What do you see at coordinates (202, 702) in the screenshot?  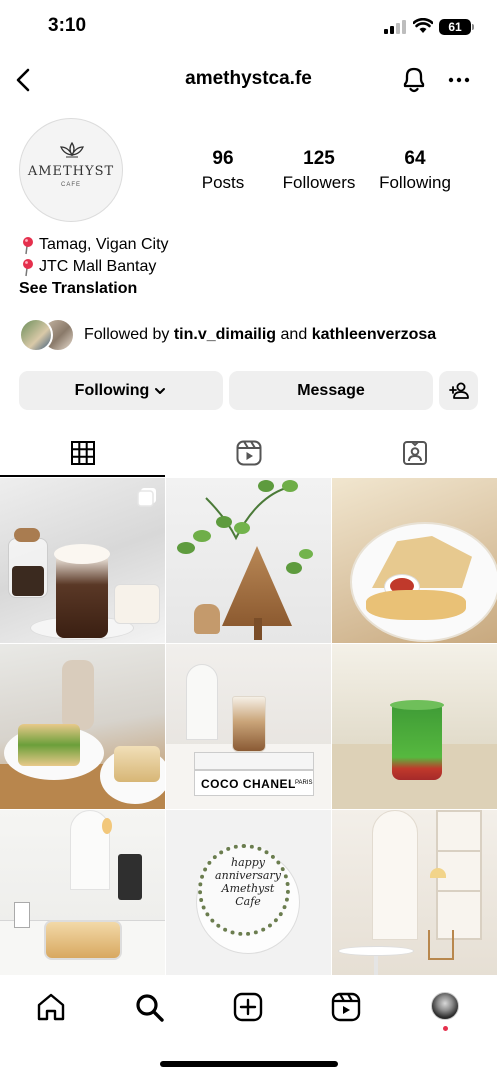 I see `arch-mirror` at bounding box center [202, 702].